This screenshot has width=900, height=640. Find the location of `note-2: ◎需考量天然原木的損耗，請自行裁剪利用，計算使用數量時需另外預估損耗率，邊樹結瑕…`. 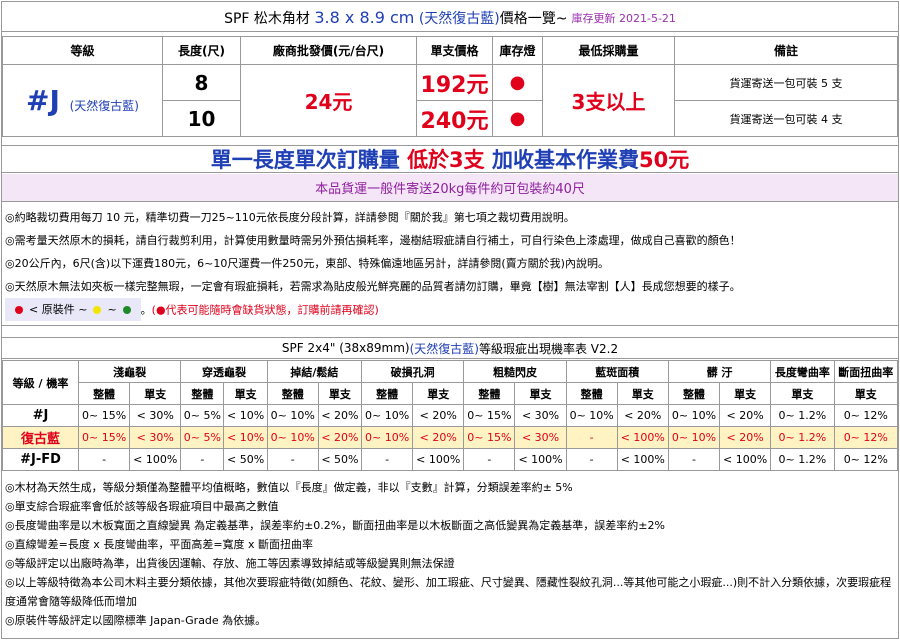

note-2: ◎需考量天然原木的損耗，請自行裁剪利用，計算使用數量時需另外預估損耗率，邊樹結瑕… is located at coordinates (373, 240).